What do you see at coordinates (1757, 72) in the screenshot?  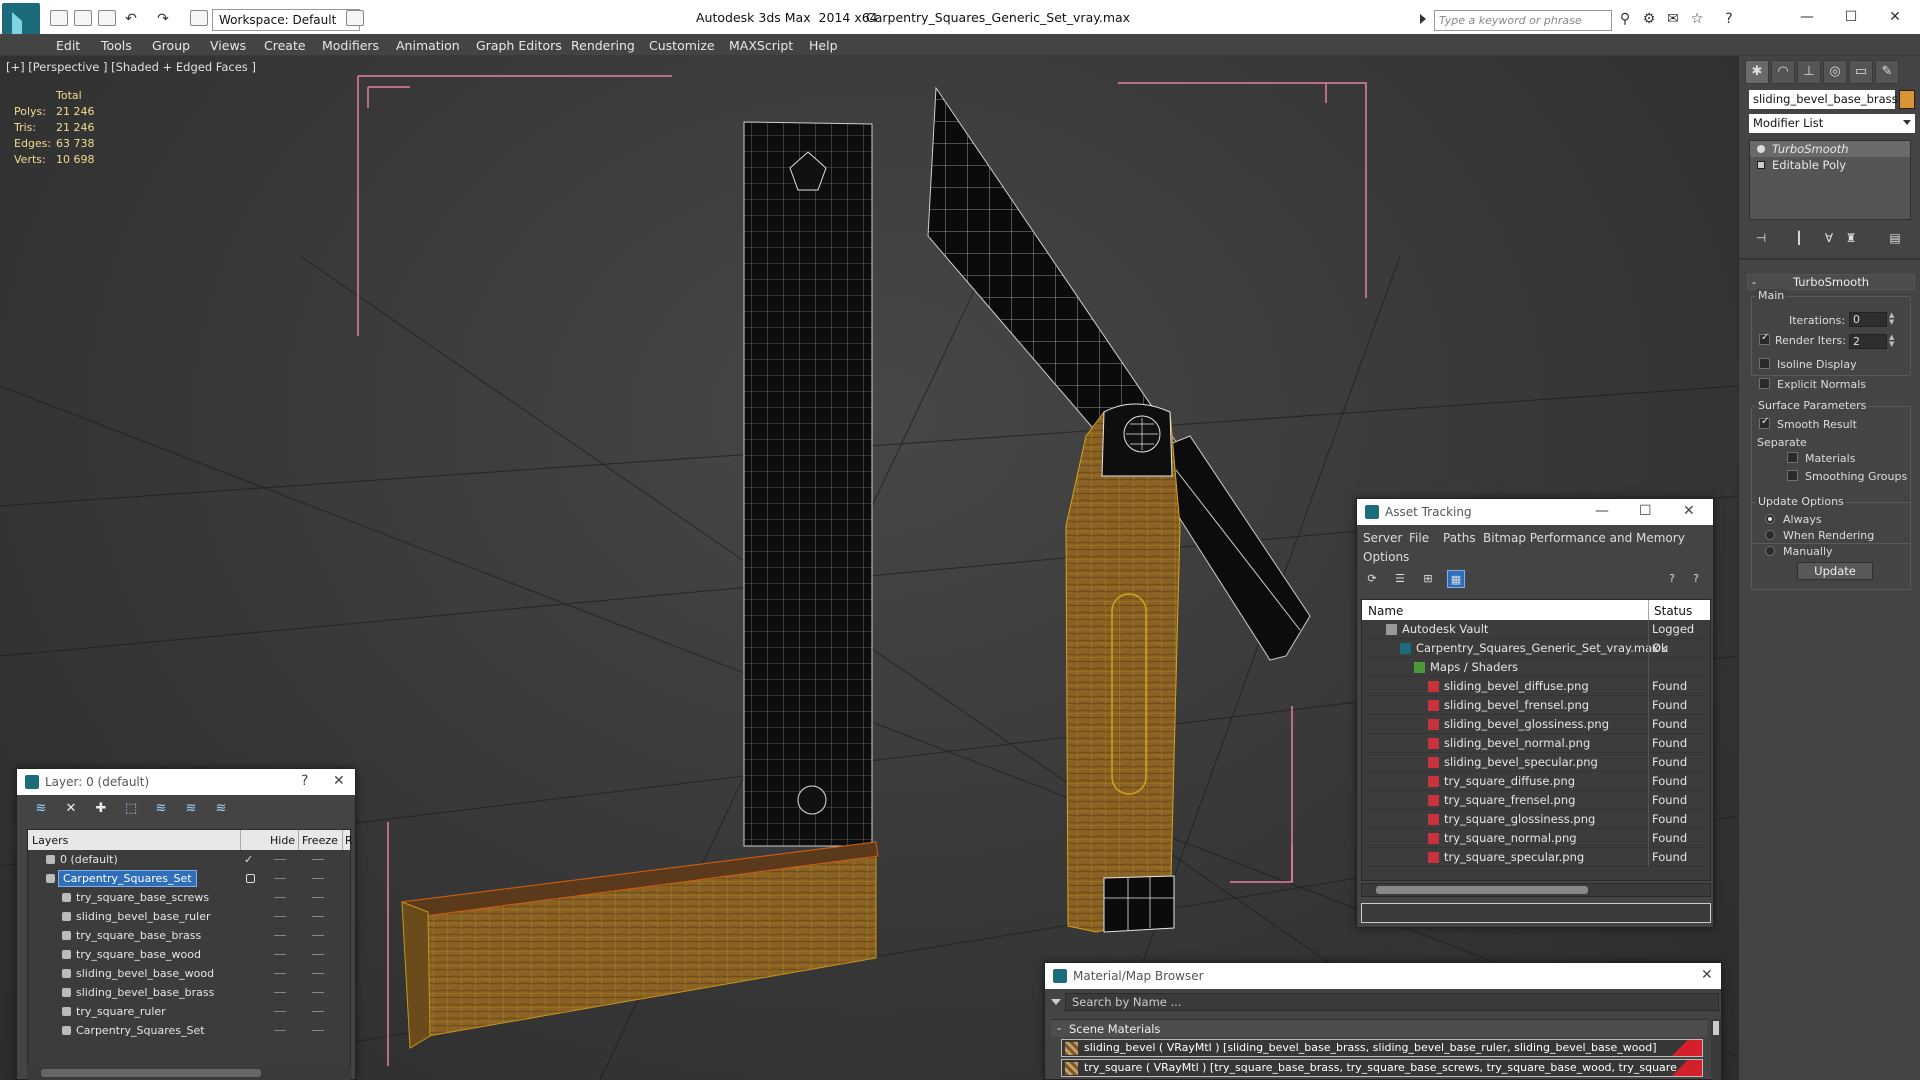 I see `create-tab-icon: ✱` at bounding box center [1757, 72].